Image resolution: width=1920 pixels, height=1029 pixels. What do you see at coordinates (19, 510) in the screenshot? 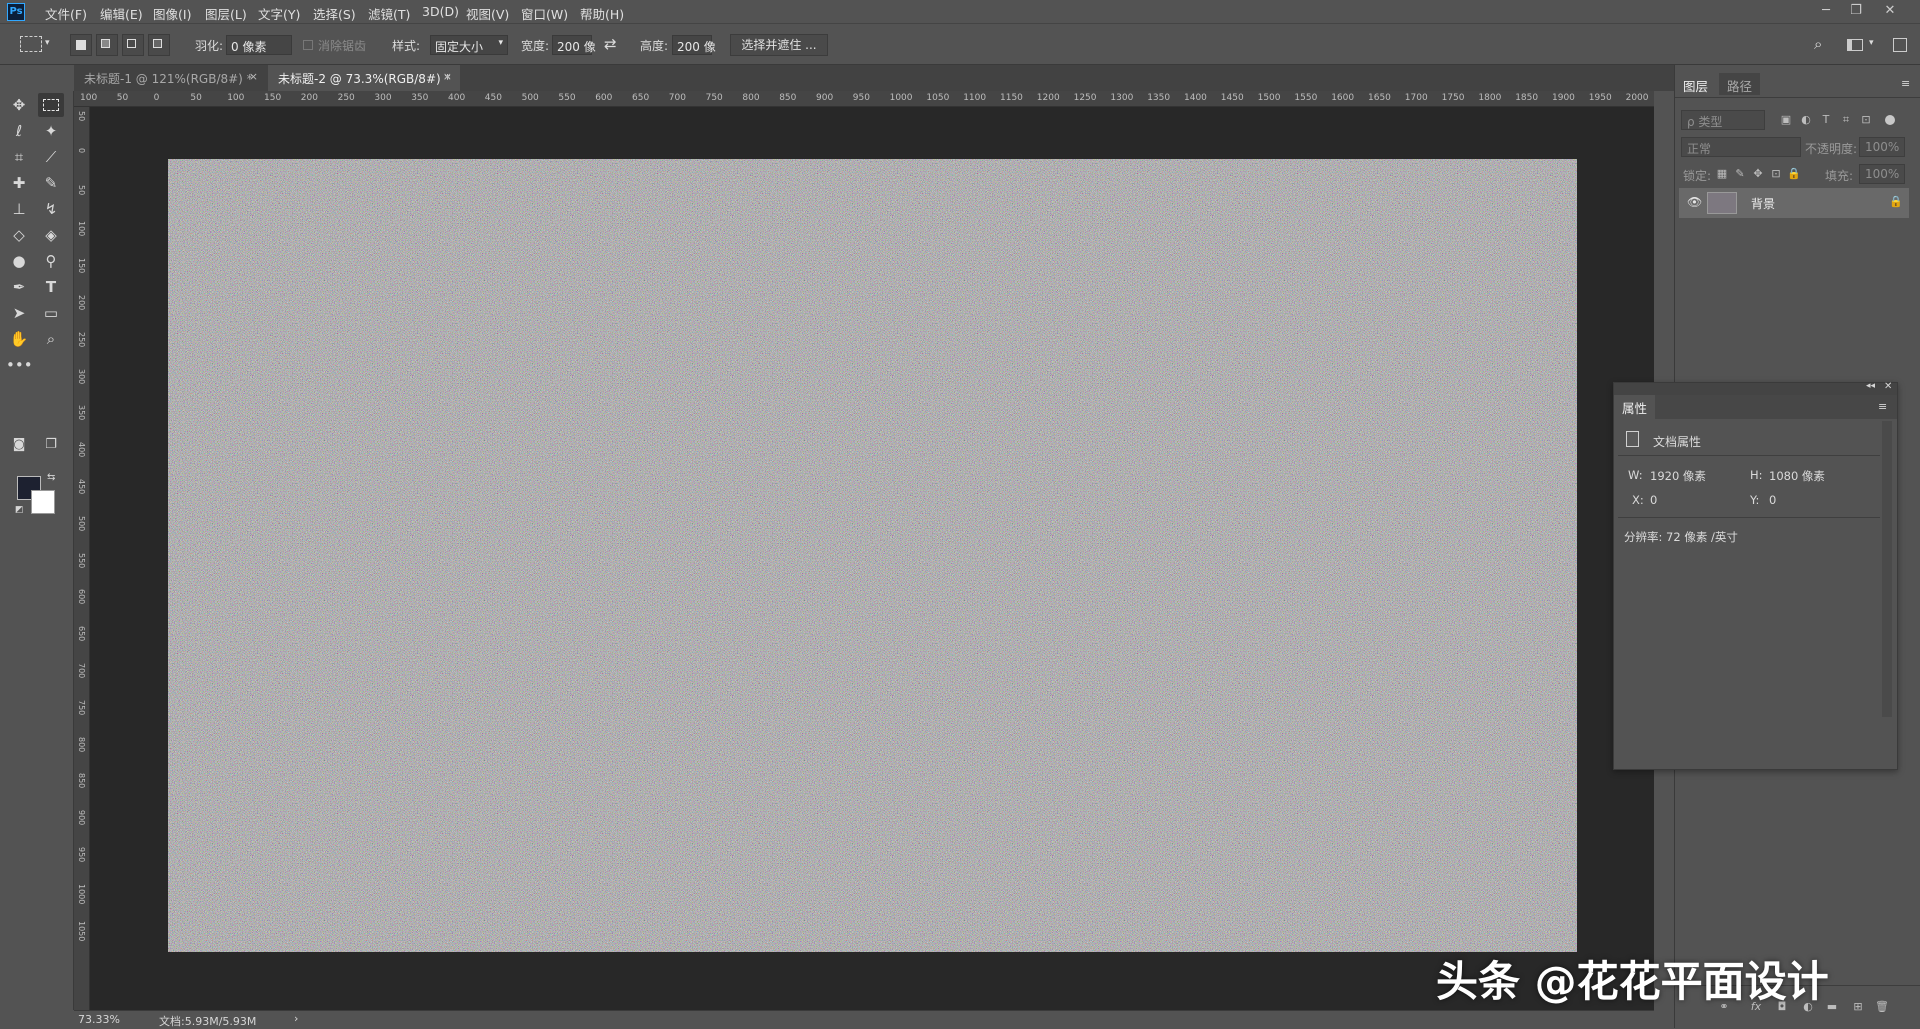
I see `default-colors-icon: ◩` at bounding box center [19, 510].